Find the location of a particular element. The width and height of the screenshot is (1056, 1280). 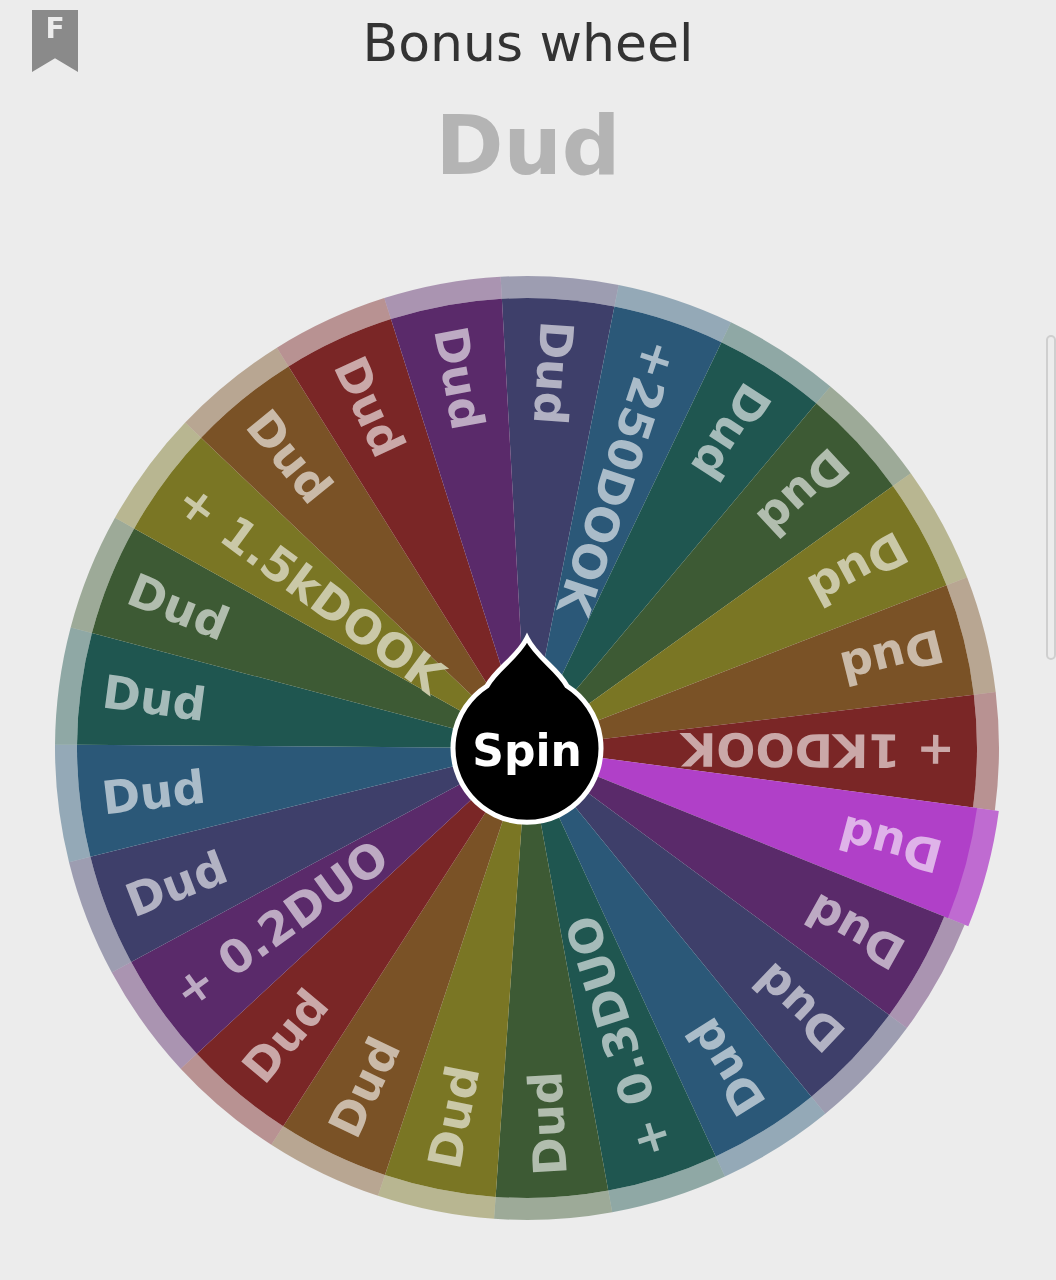

side-tab is located at coordinates (1051, 497).